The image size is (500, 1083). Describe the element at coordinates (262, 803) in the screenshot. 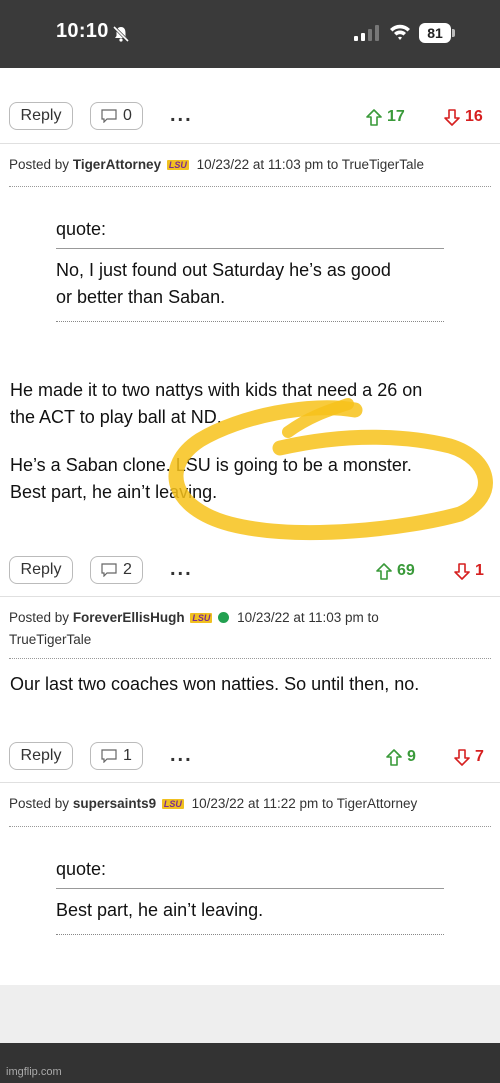

I see `post-timestamp: 10/23/22 at 11:22 pm to` at that location.